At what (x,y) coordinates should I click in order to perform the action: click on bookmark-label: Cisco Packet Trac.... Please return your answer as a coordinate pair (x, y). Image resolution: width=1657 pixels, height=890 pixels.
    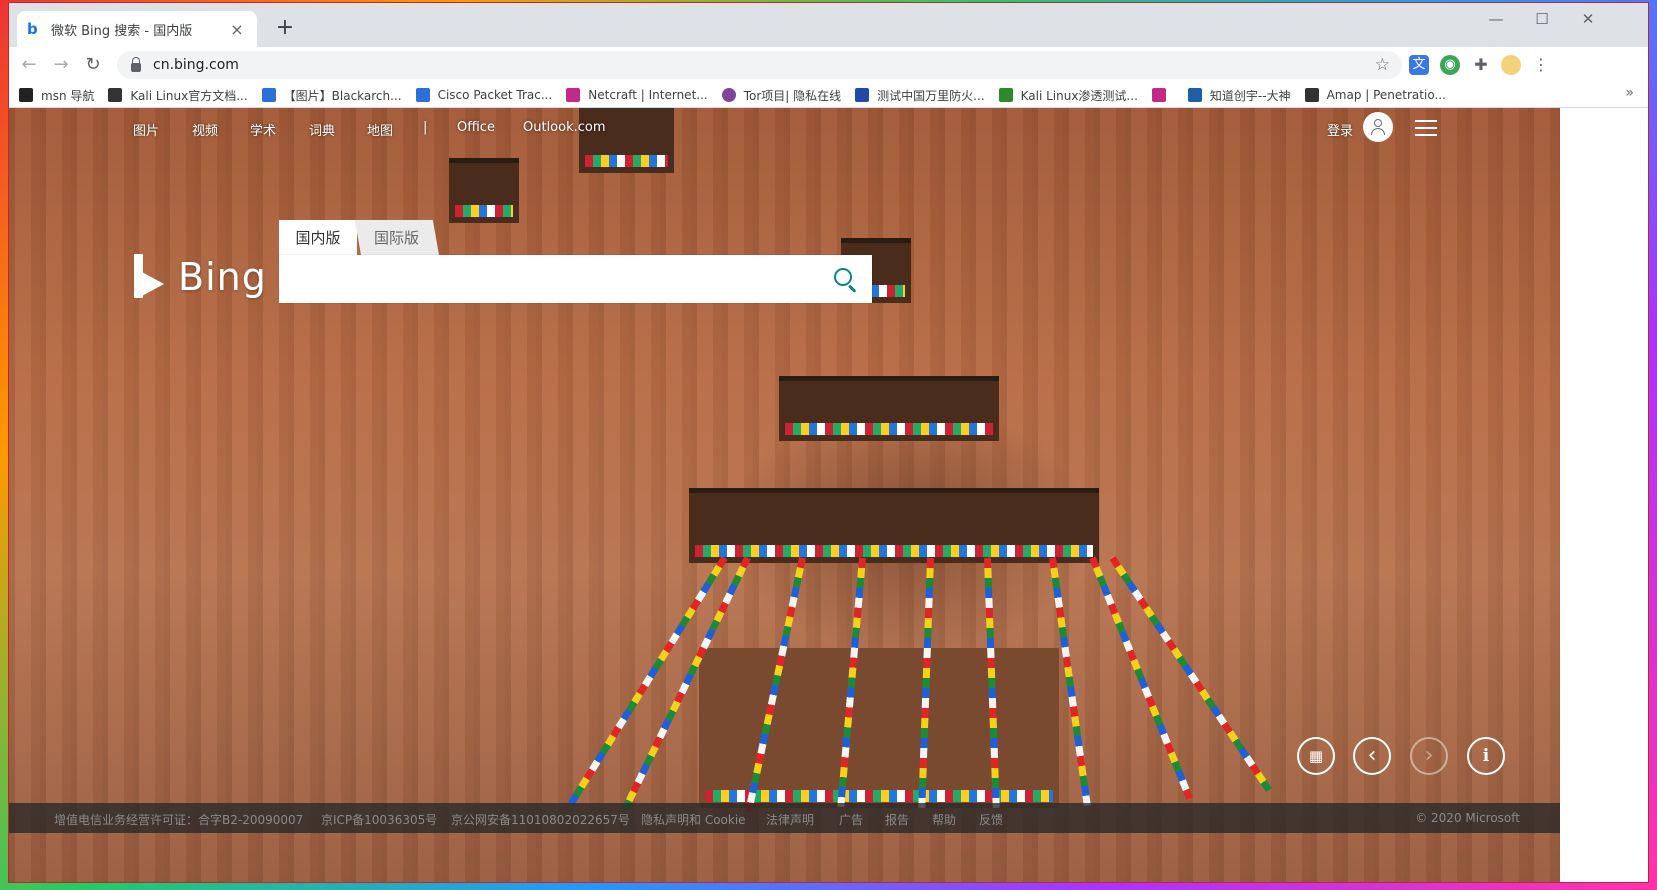
    Looking at the image, I should click on (495, 95).